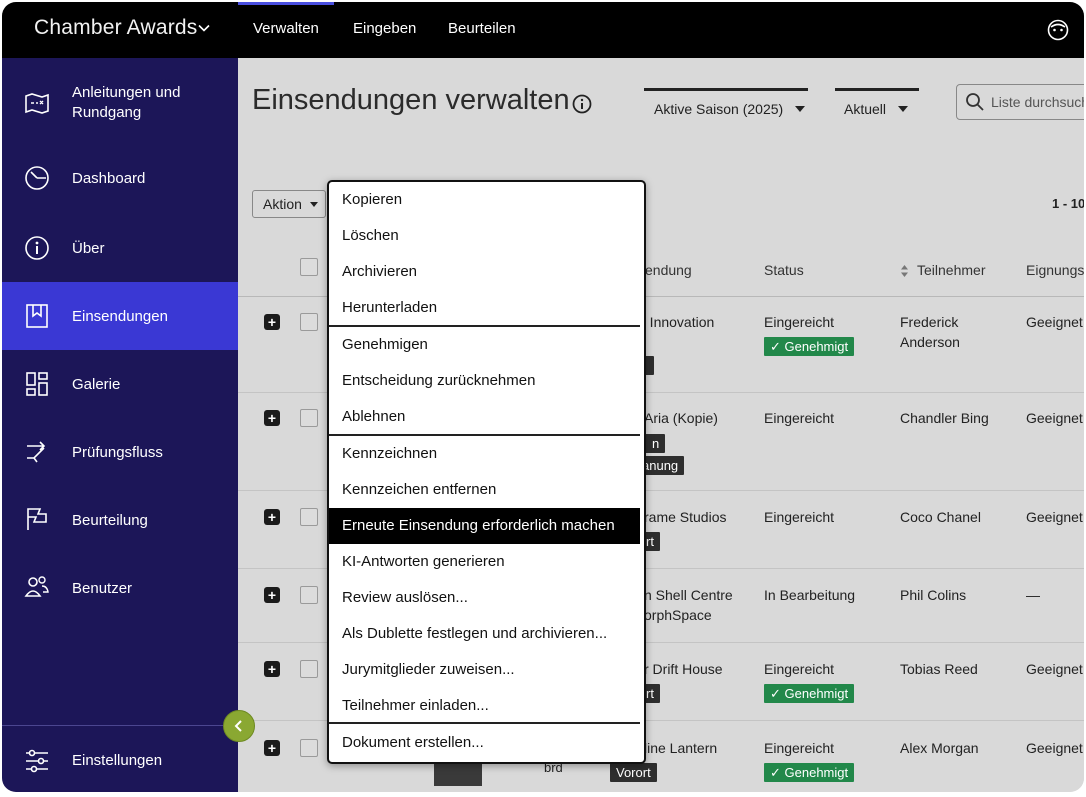 Image resolution: width=1086 pixels, height=797 pixels. I want to click on entry-name: r Drift House, so click(683, 669).